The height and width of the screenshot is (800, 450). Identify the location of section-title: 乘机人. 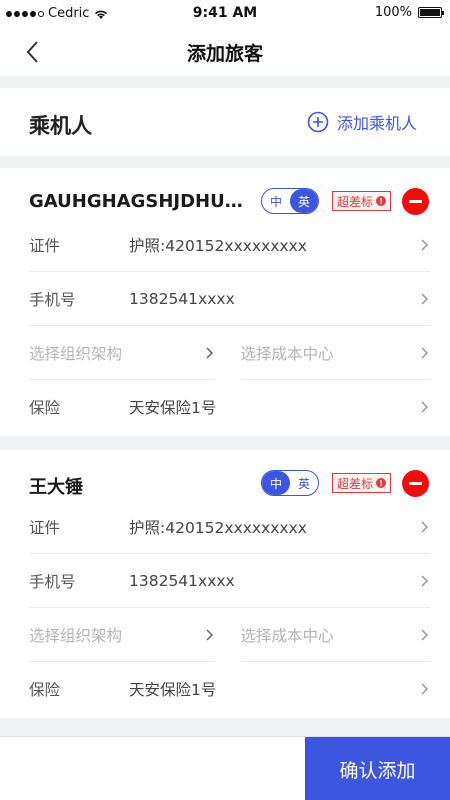
(60, 126).